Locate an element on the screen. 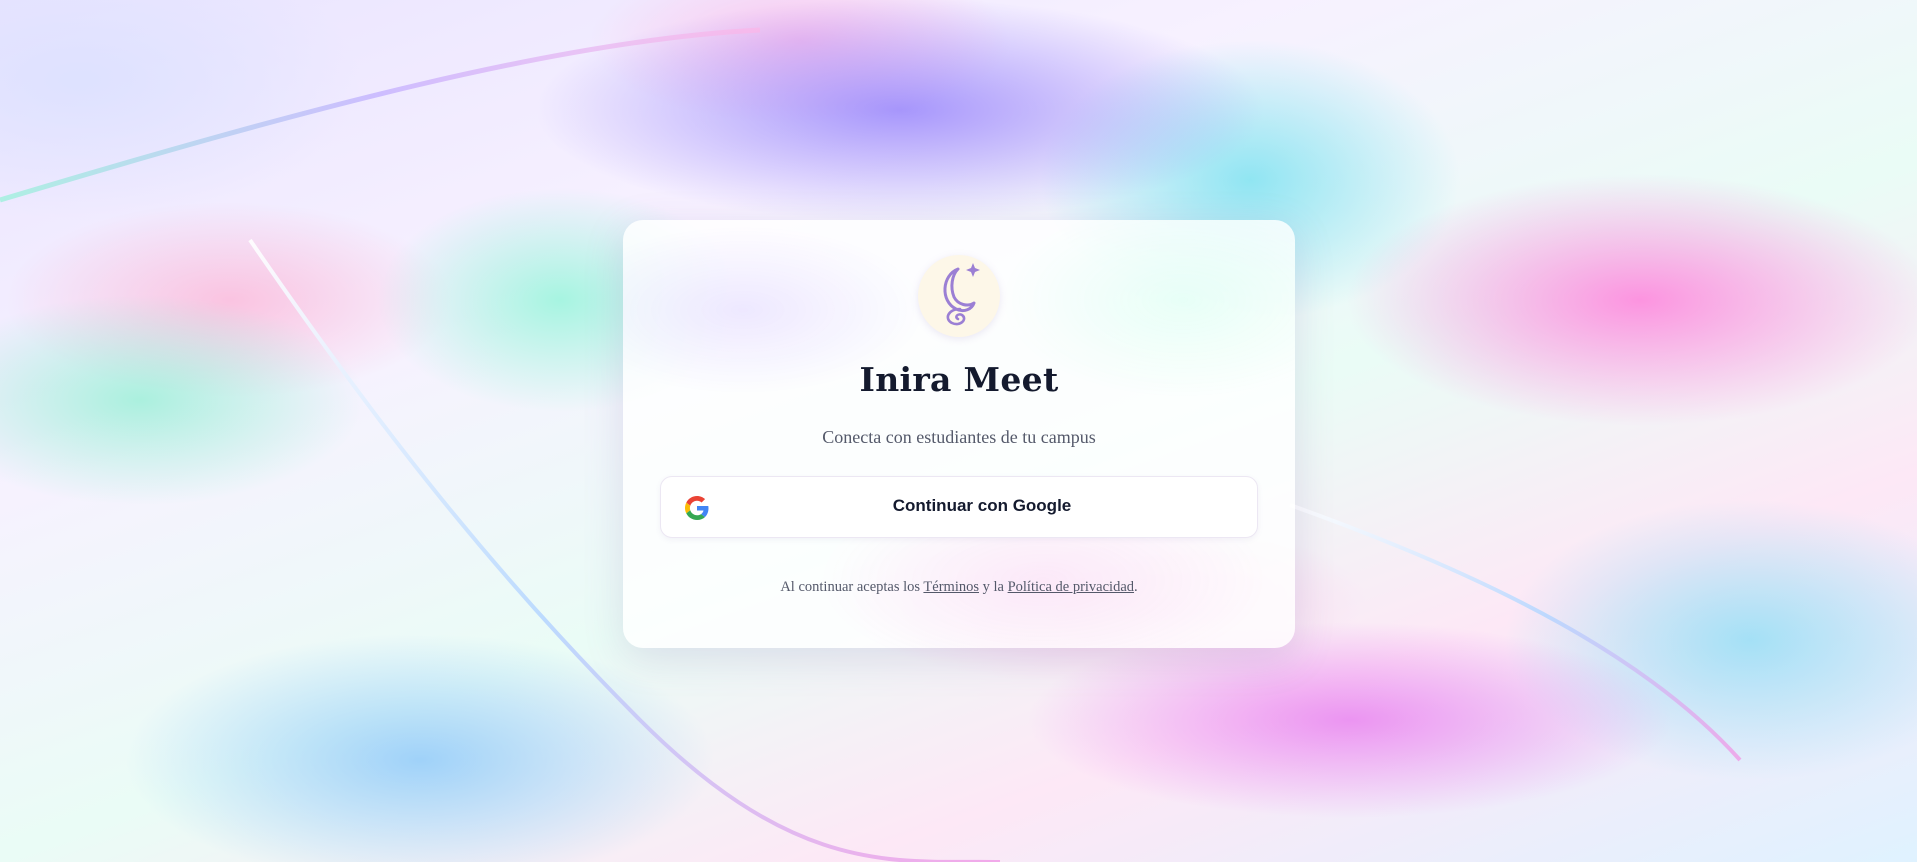 This screenshot has height=862, width=1917. app-title: Inira Meet is located at coordinates (959, 379).